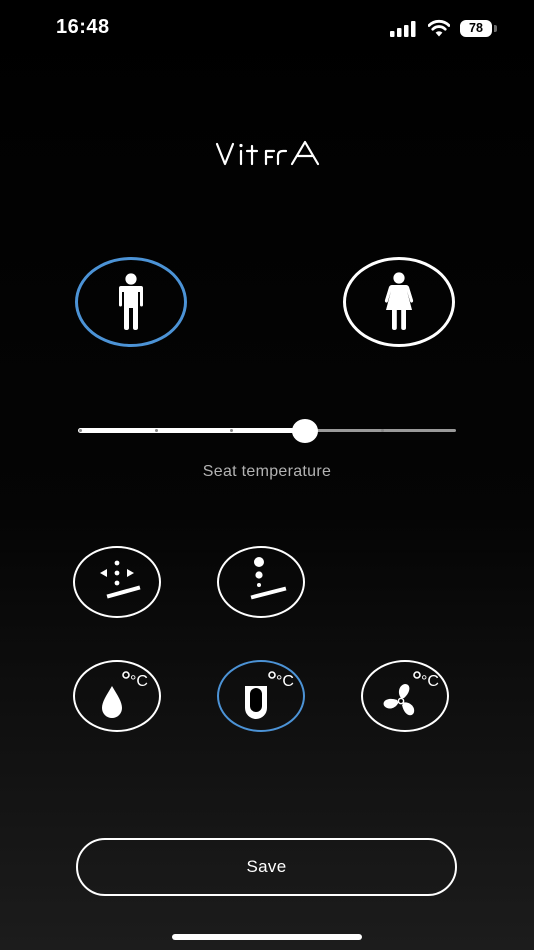 Image resolution: width=534 pixels, height=950 pixels. Describe the element at coordinates (268, 578) in the screenshot. I see `spray-pulse-icon` at that location.